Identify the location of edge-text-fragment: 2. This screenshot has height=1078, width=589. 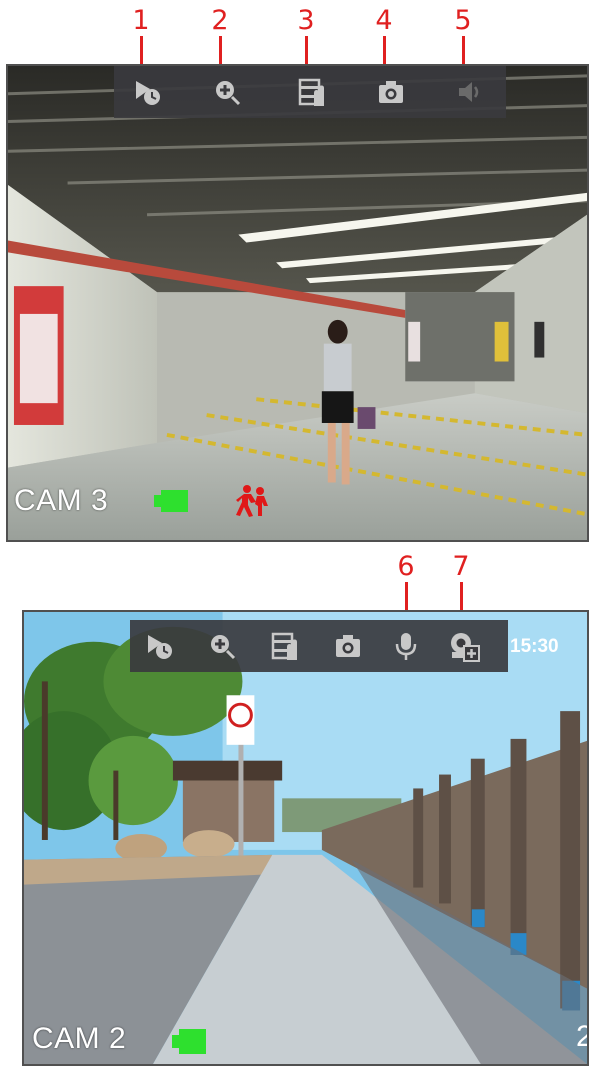
(581, 1037).